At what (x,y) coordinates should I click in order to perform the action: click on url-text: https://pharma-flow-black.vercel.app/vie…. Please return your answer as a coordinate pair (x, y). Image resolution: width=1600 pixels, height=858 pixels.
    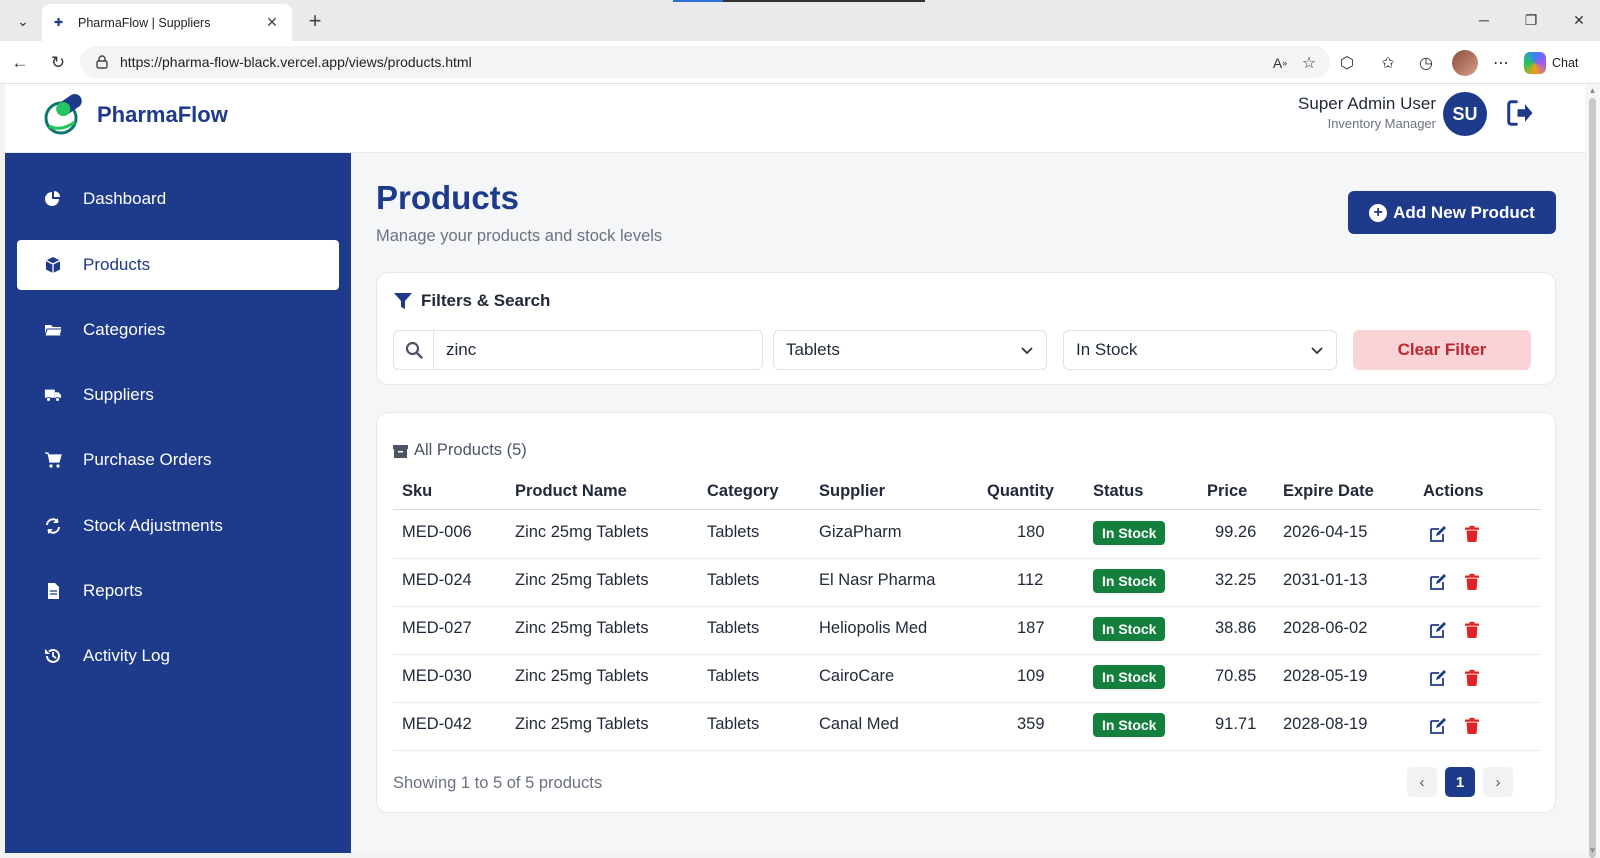
    Looking at the image, I should click on (296, 62).